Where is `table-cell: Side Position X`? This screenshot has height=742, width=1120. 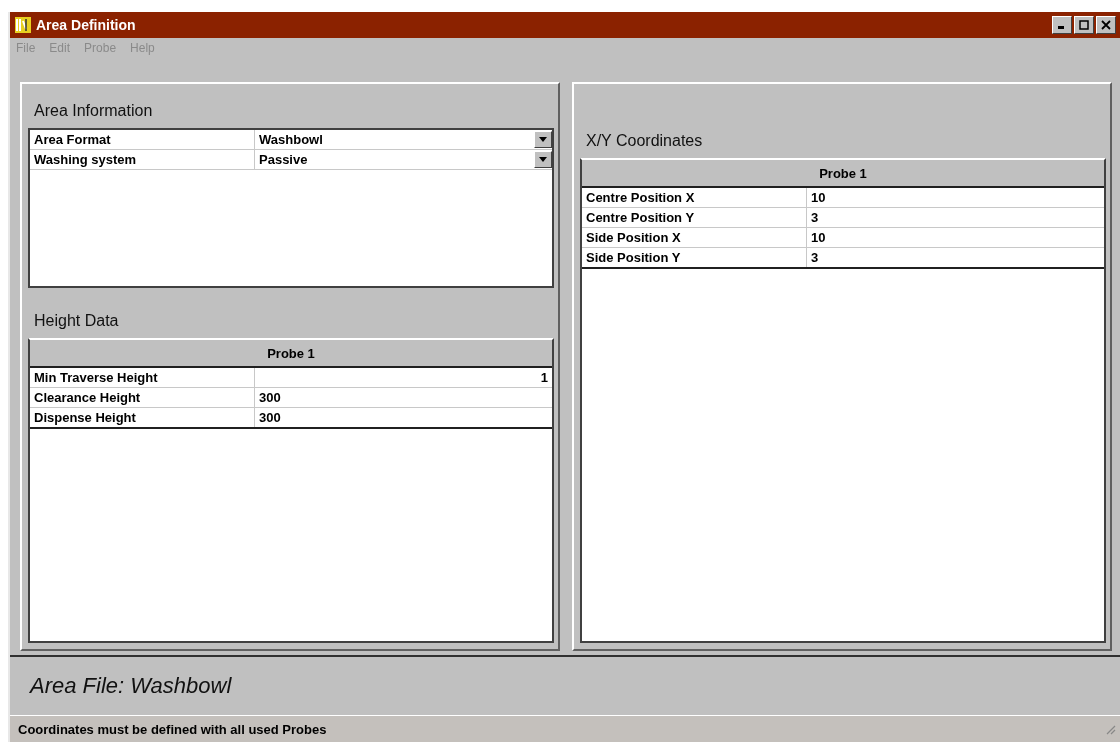
table-cell: Side Position X is located at coordinates (694, 237).